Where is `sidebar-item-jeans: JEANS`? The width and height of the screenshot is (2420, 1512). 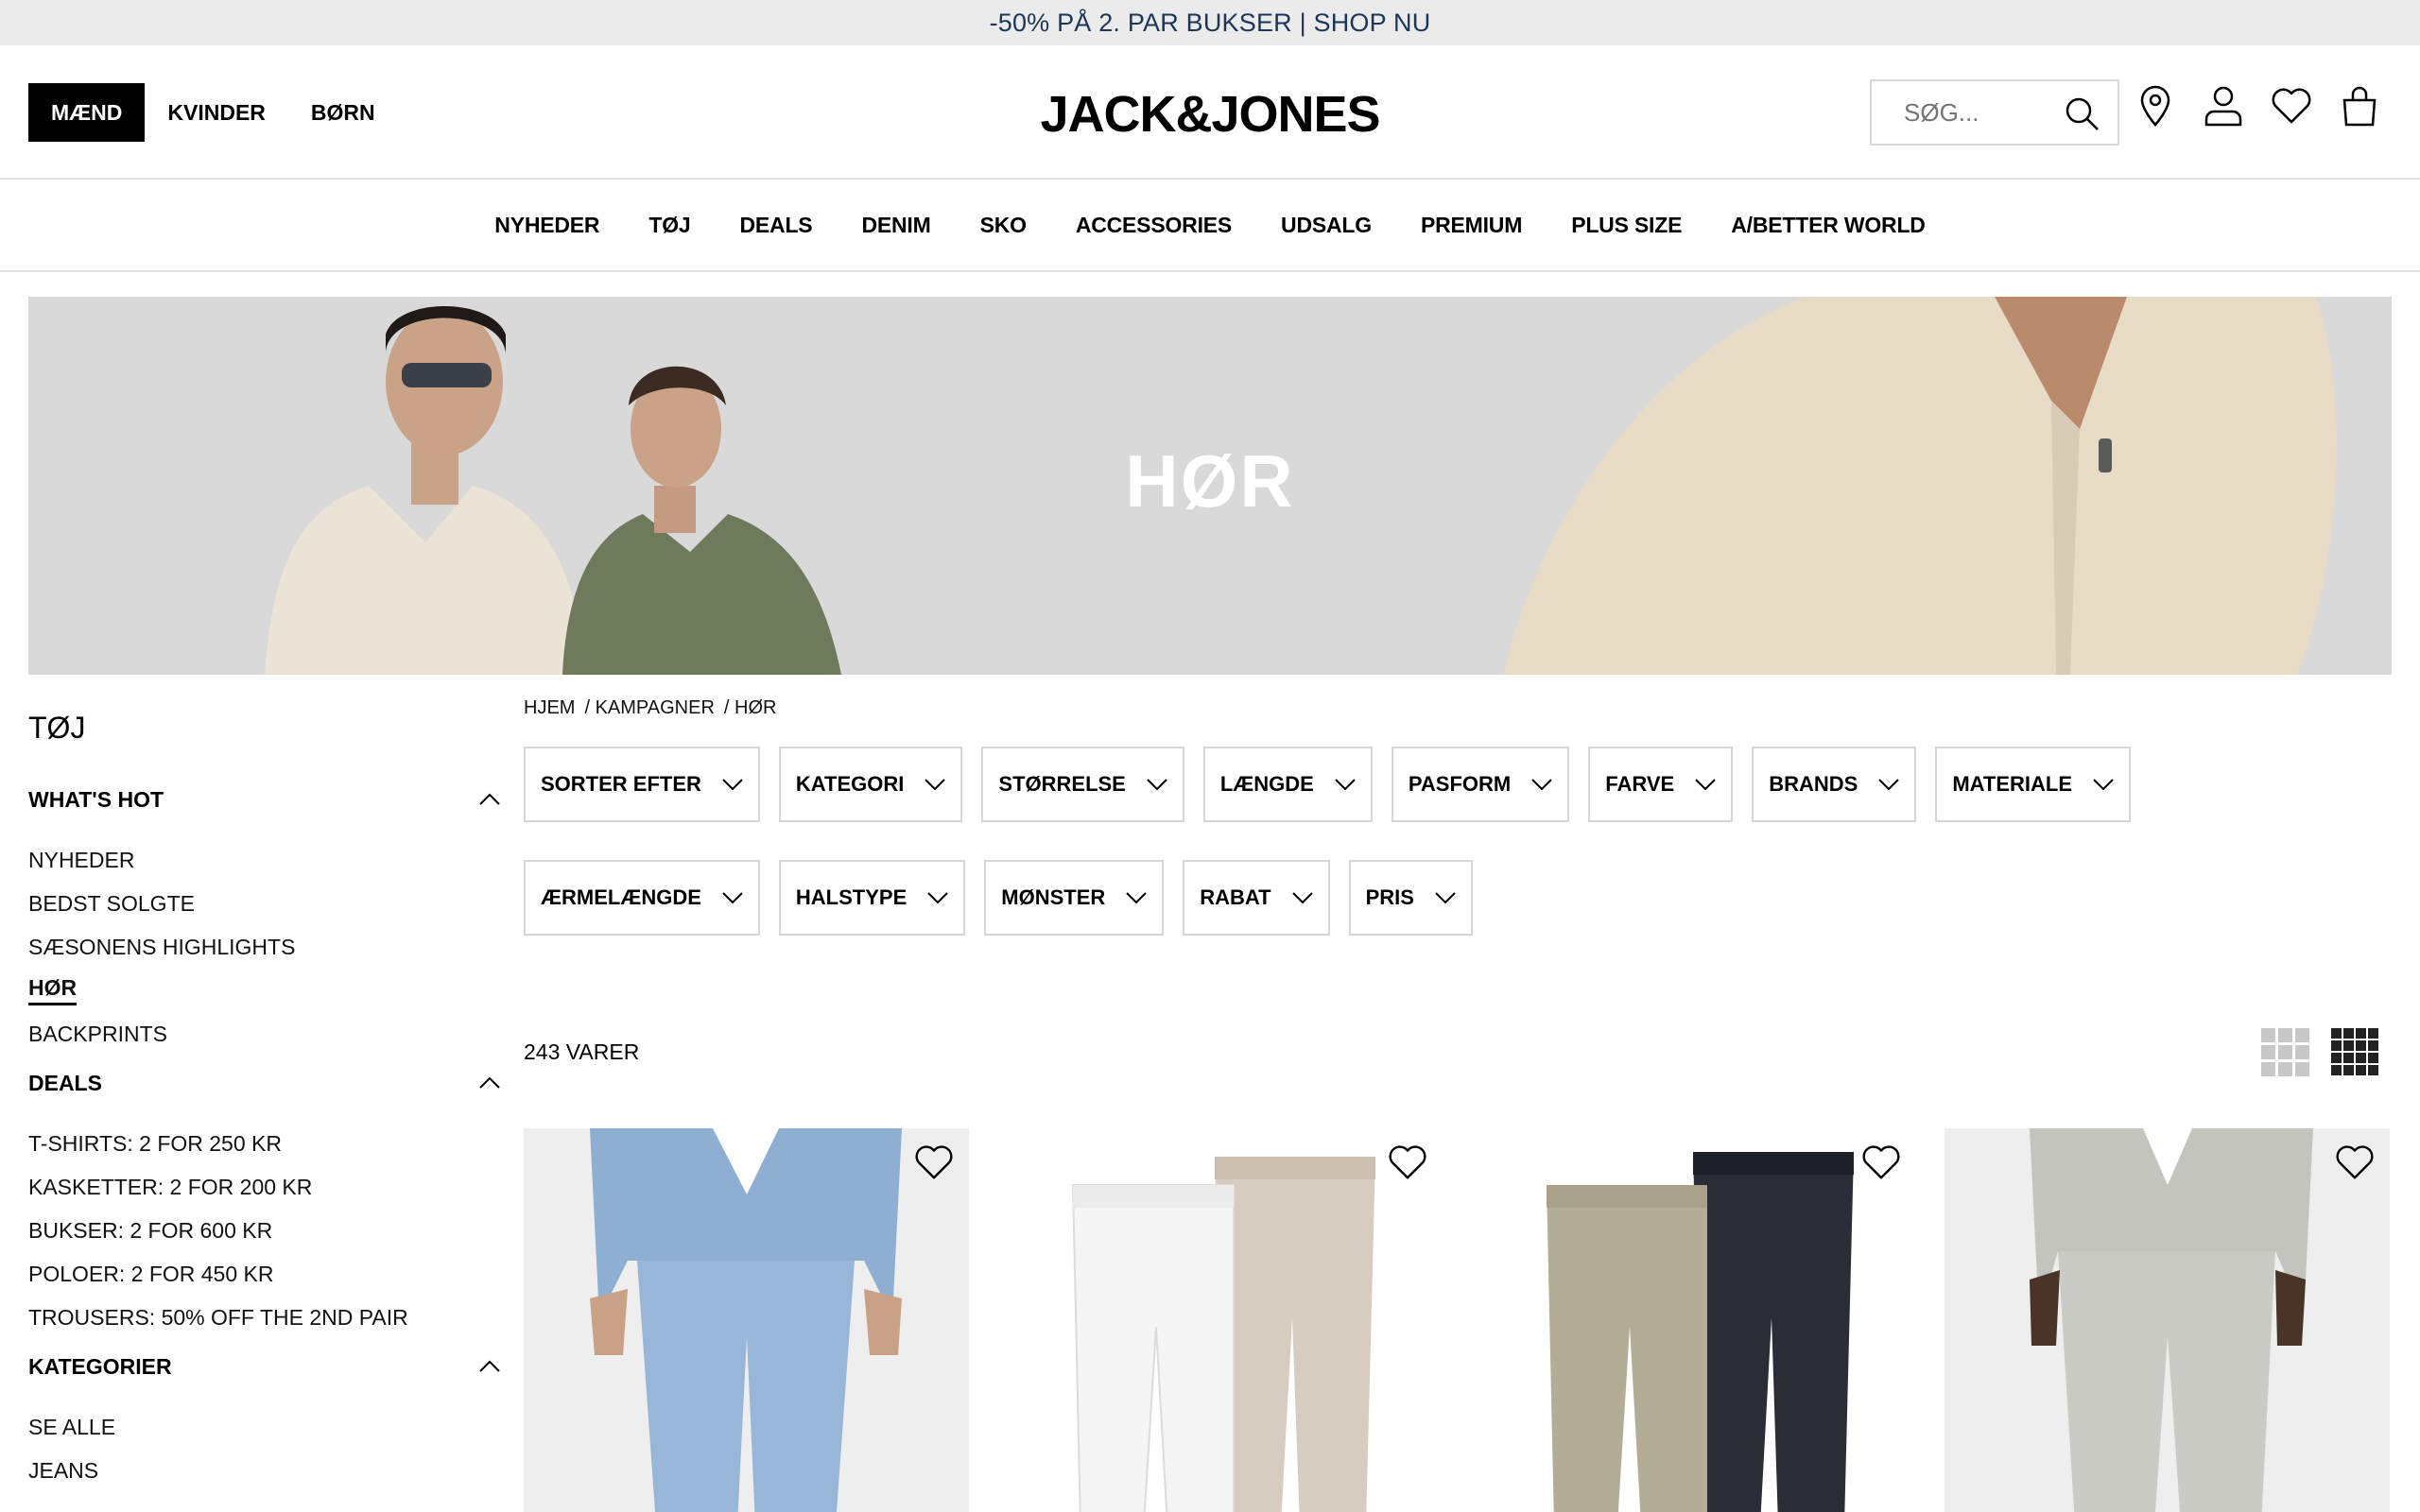 sidebar-item-jeans: JEANS is located at coordinates (264, 1470).